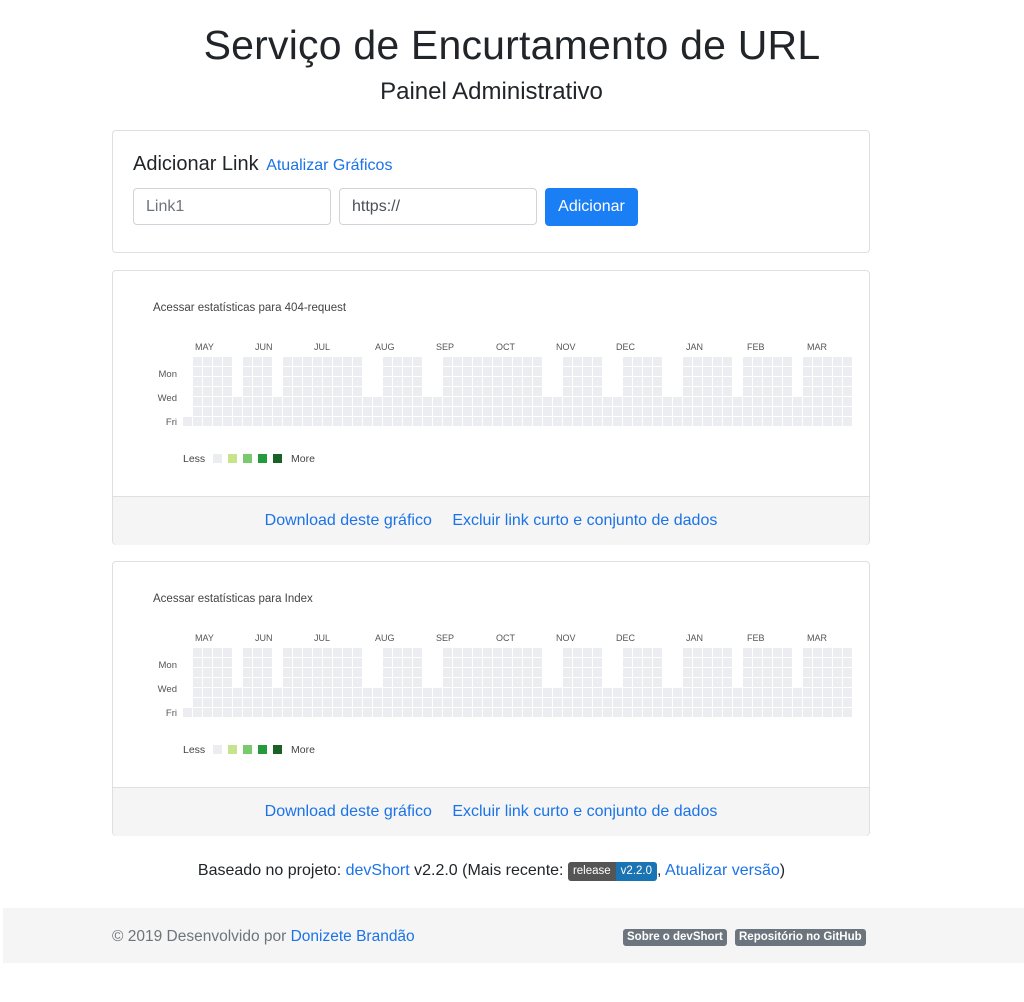 Image resolution: width=1024 pixels, height=1002 pixels. Describe the element at coordinates (506, 638) in the screenshot. I see `month-label: OCT` at that location.